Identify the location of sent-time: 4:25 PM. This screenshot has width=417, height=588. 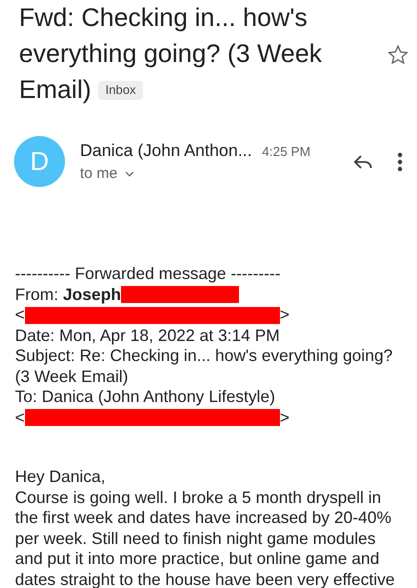
(286, 151).